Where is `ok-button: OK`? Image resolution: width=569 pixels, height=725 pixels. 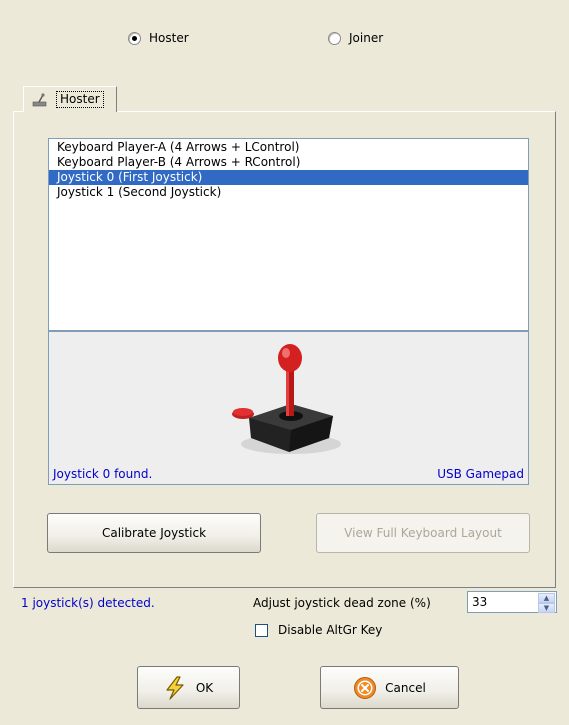 ok-button: OK is located at coordinates (188, 687).